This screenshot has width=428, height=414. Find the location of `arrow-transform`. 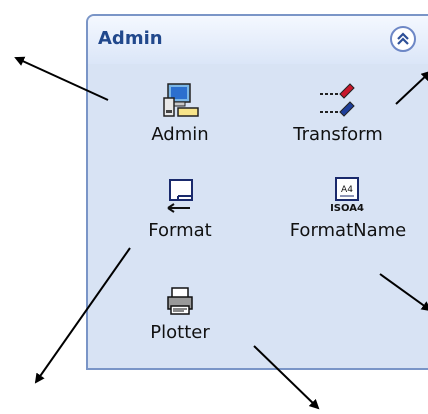

arrow-transform is located at coordinates (411, 87).